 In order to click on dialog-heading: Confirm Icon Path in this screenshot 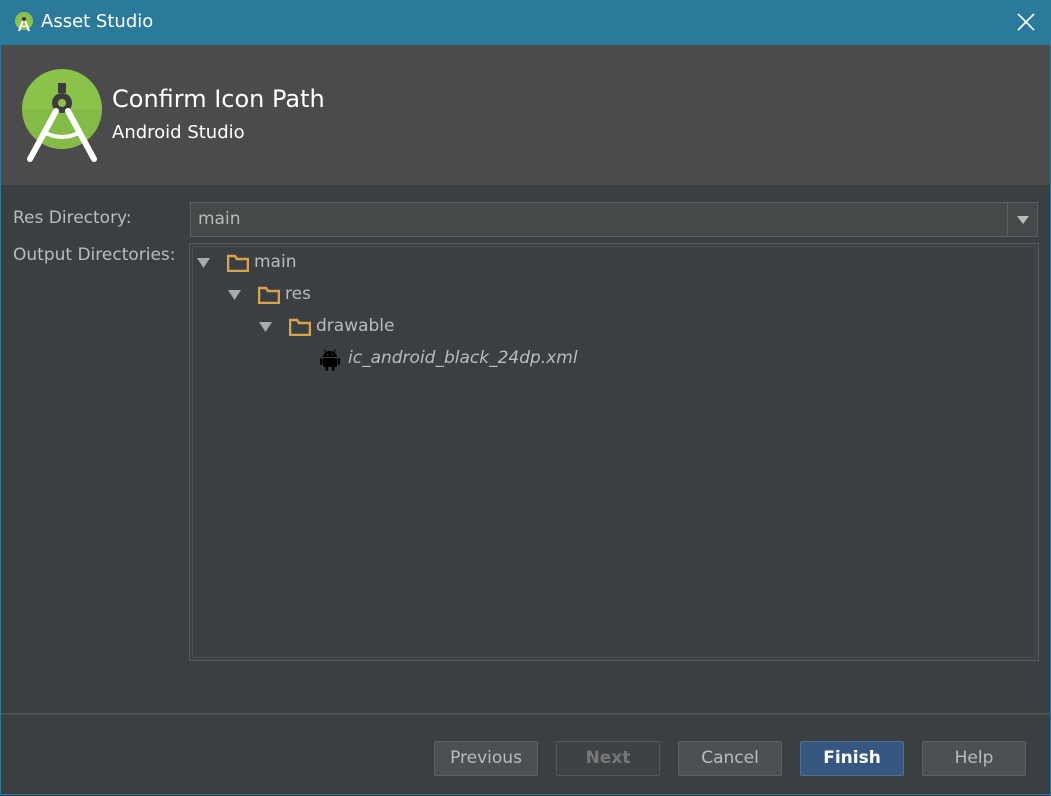, I will do `click(218, 99)`.